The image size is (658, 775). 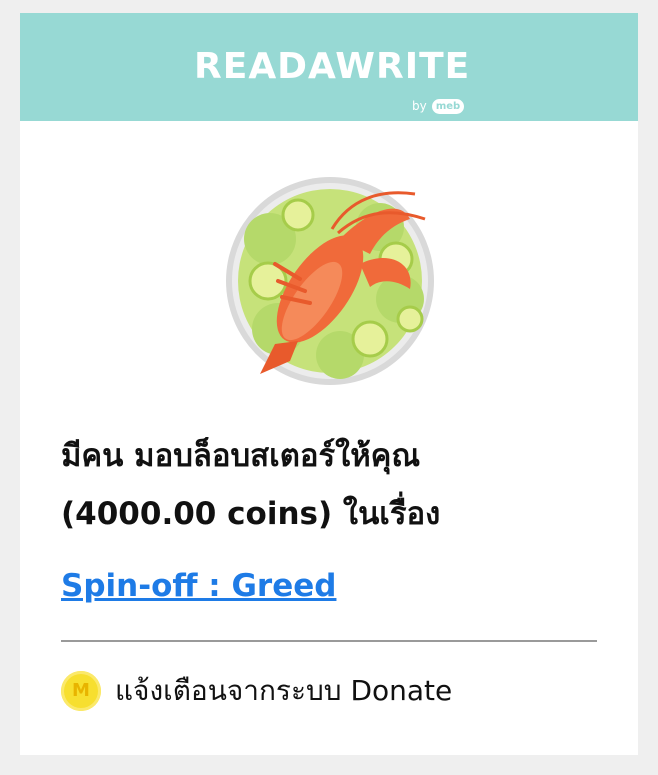 What do you see at coordinates (241, 456) in the screenshot?
I see `gift-message-line-1: มีคน มอบล็อบสเตอร์ให้คุณ` at bounding box center [241, 456].